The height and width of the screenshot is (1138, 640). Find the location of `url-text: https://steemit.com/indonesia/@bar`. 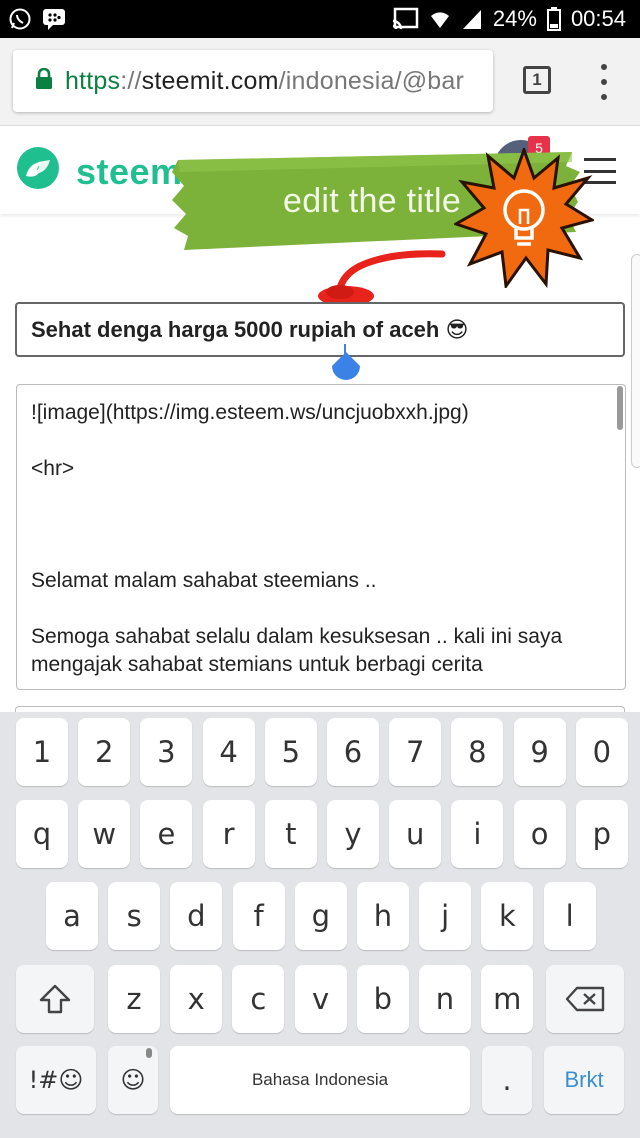

url-text: https://steemit.com/indonesia/@bar is located at coordinates (264, 81).